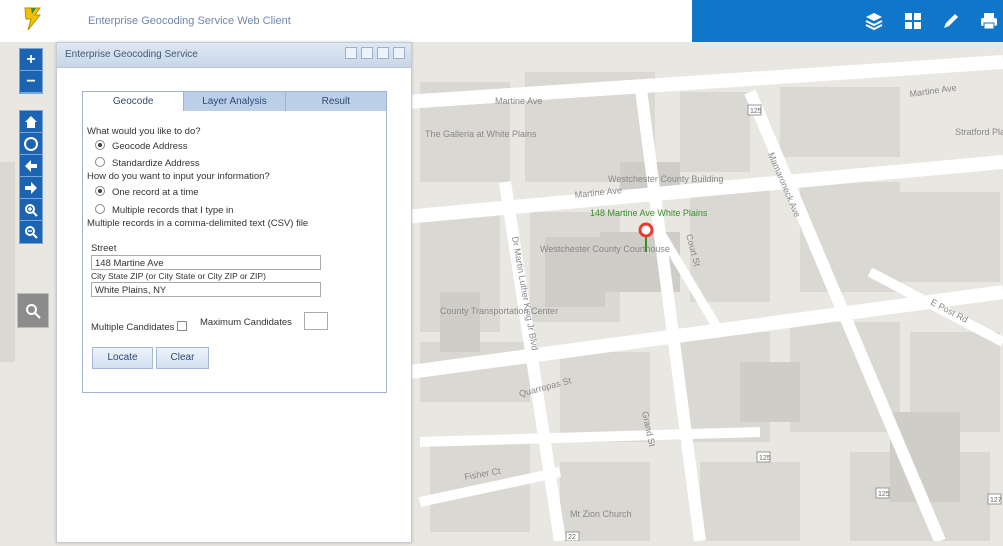  Describe the element at coordinates (847, 21) in the screenshot. I see `toolbar` at that location.